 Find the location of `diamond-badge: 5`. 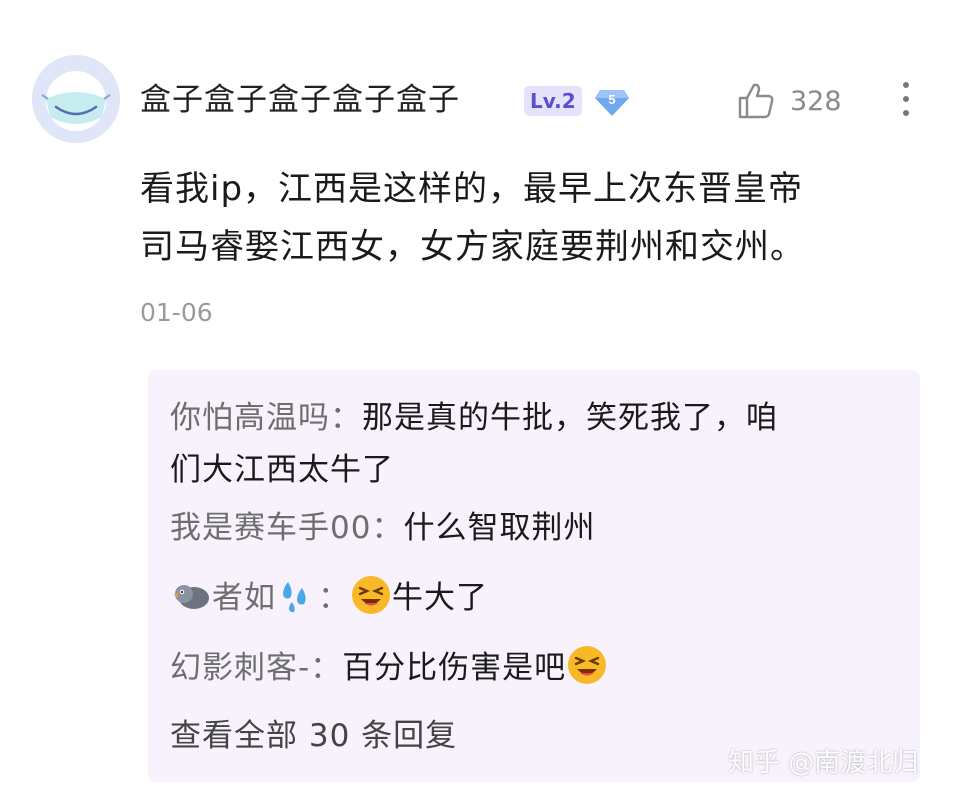

diamond-badge: 5 is located at coordinates (612, 101).